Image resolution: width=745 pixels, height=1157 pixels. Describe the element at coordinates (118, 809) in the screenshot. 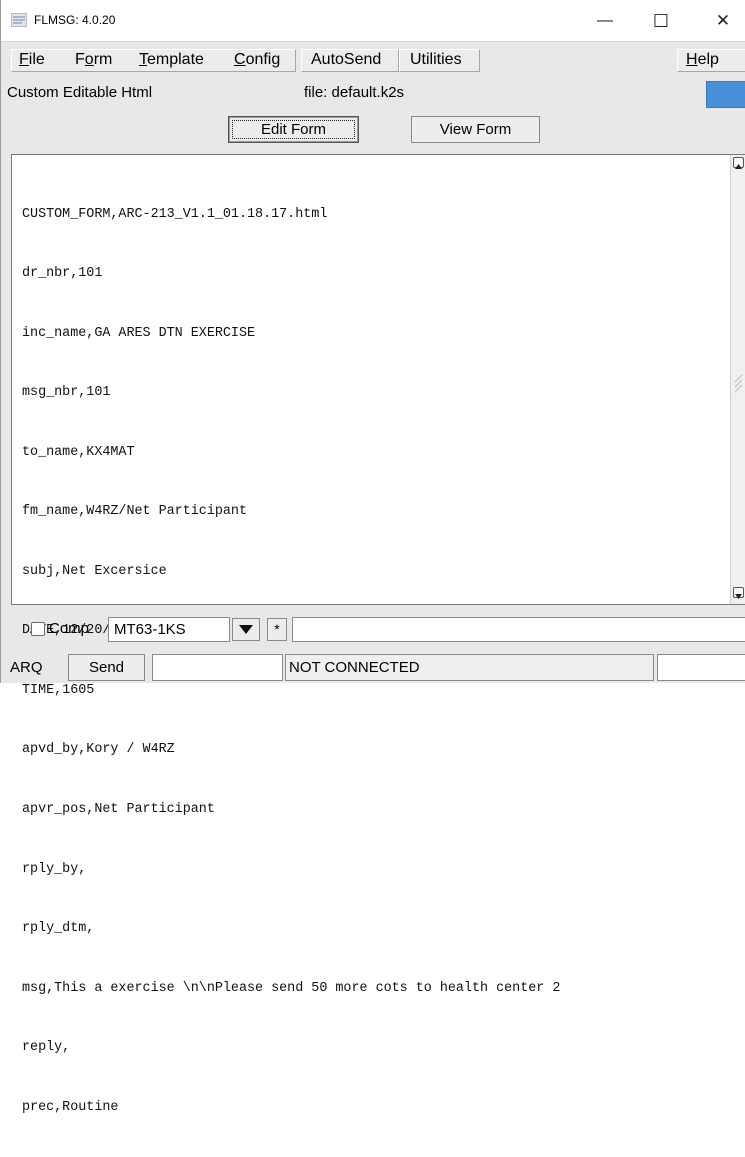

I see `editor-line: apvr_pos,Net Participant` at that location.